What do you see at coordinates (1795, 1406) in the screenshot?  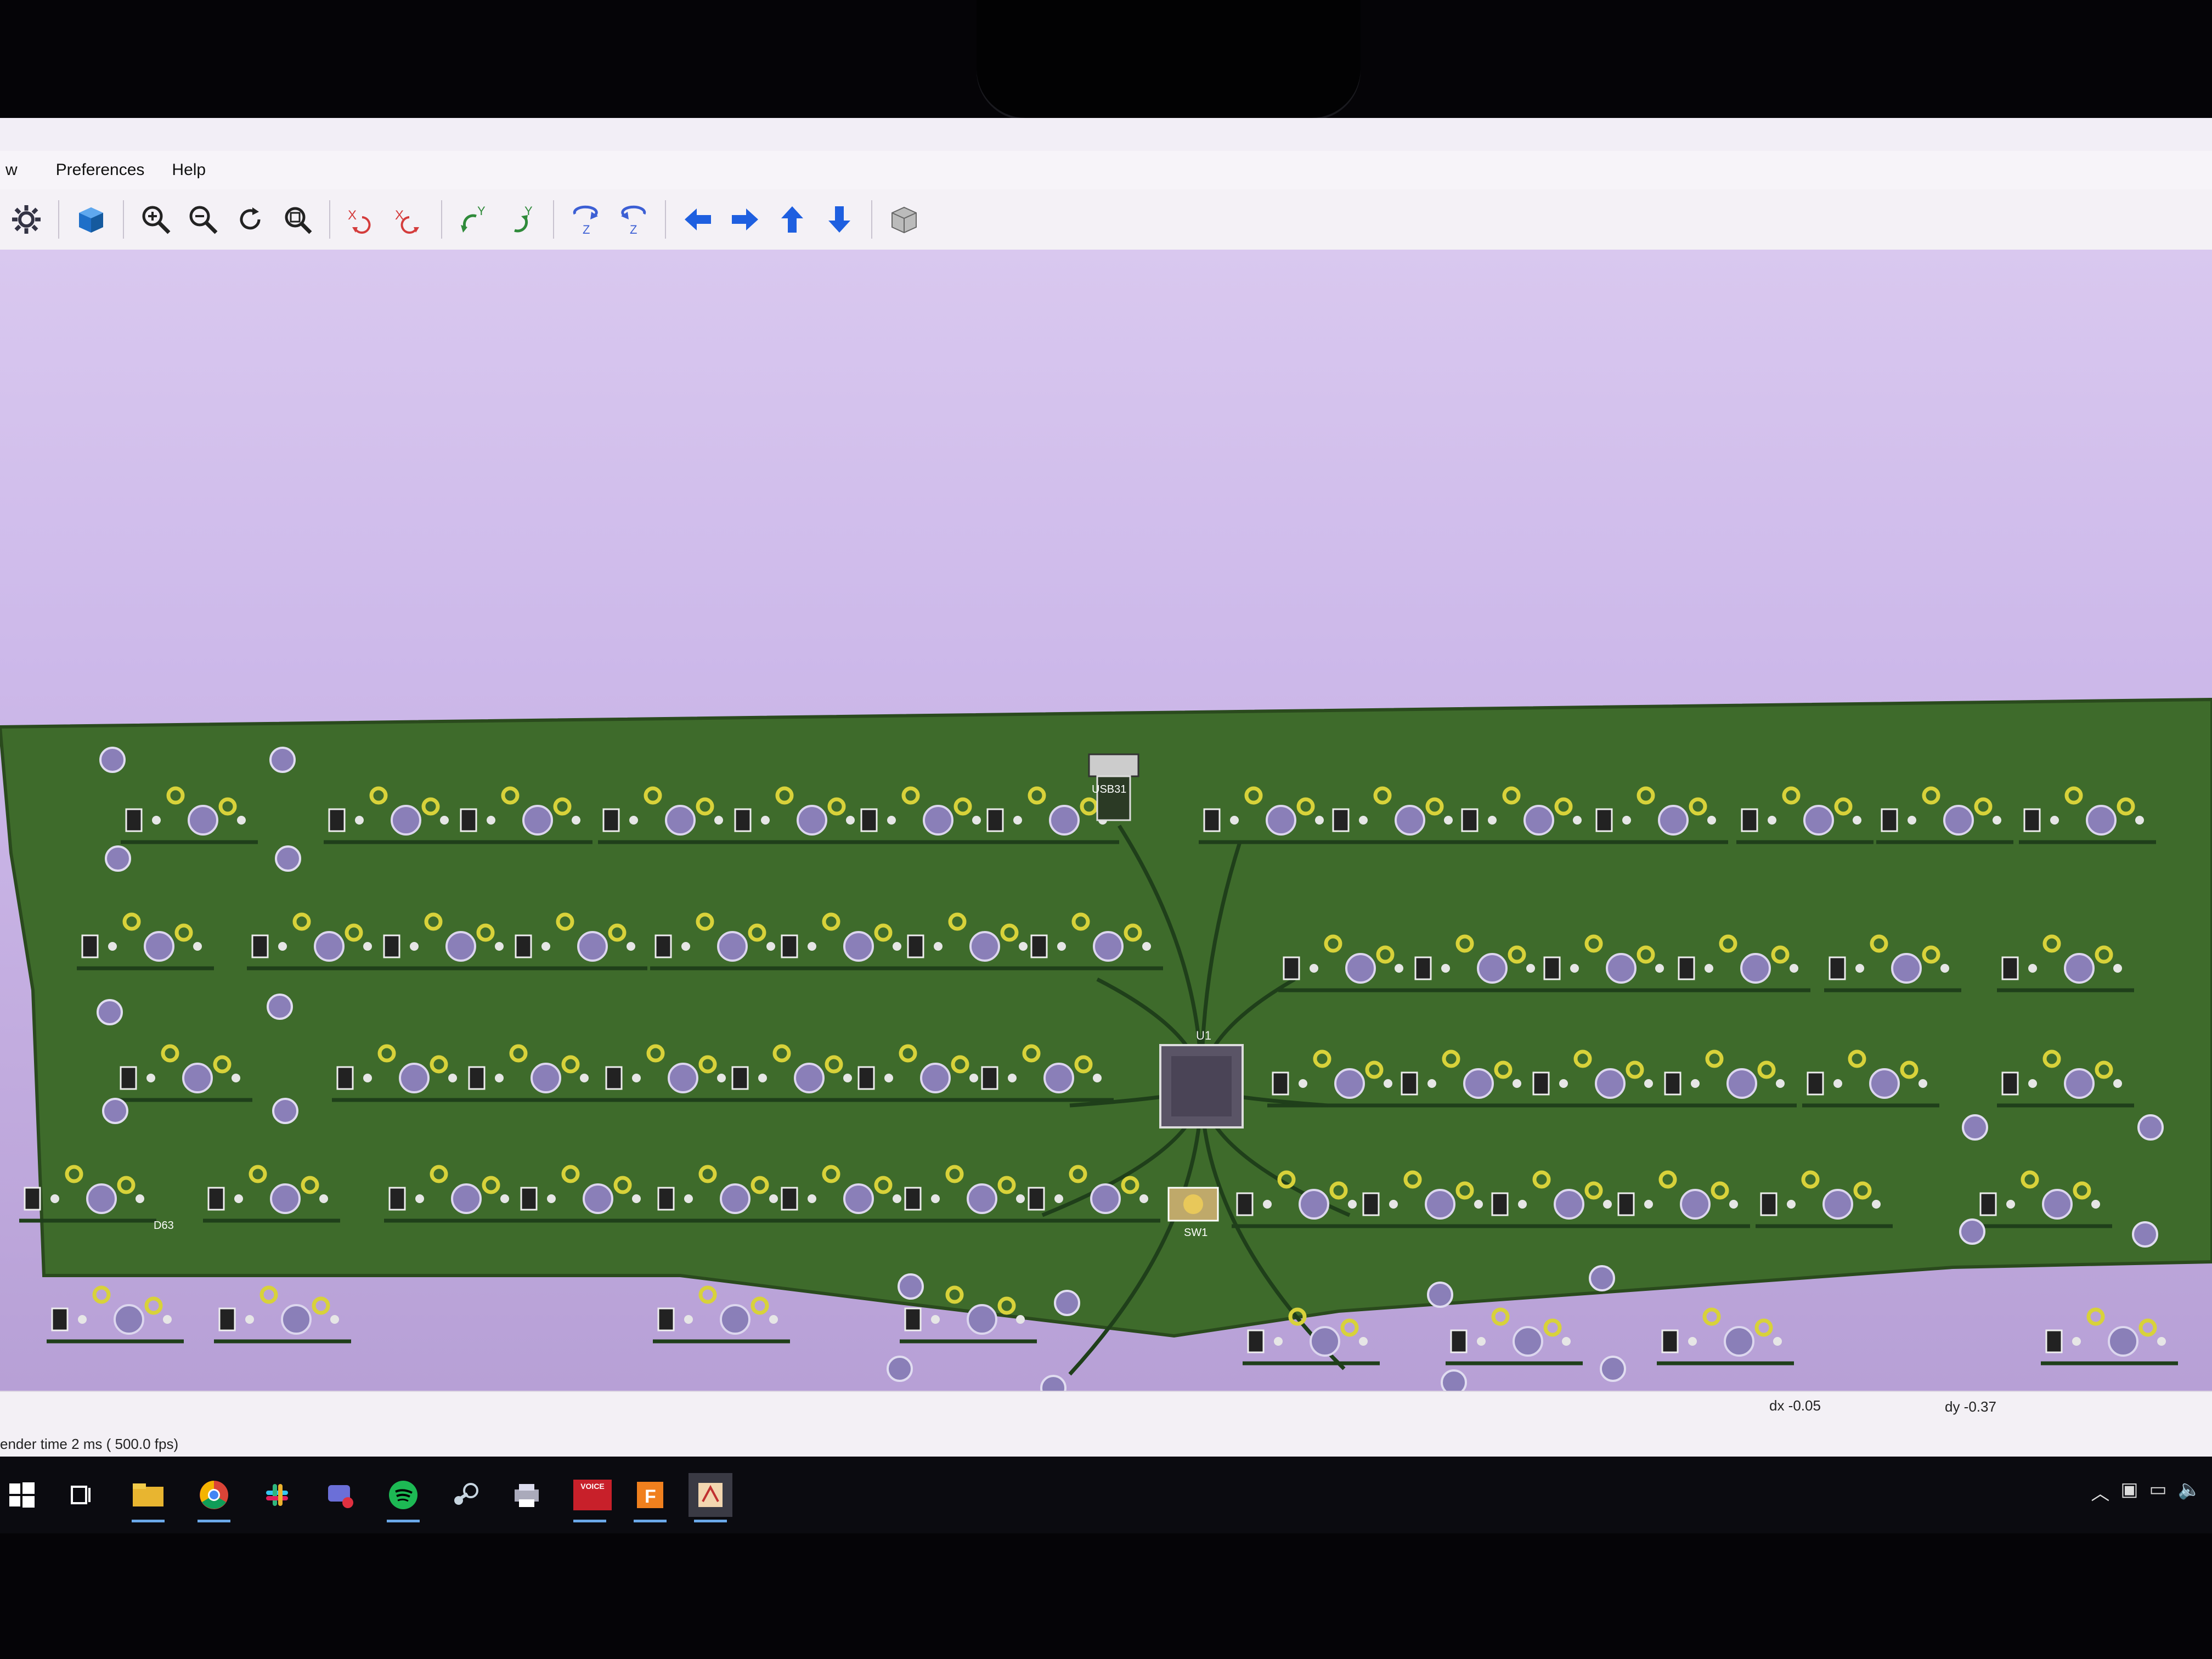 I see `dx-readout: dx -0.05` at bounding box center [1795, 1406].